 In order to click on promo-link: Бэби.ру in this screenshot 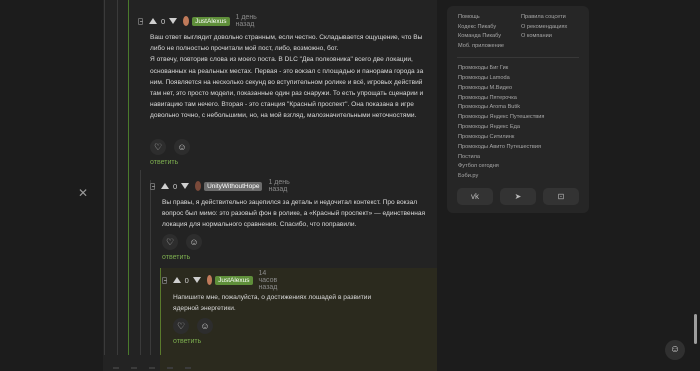, I will do `click(501, 177)`.